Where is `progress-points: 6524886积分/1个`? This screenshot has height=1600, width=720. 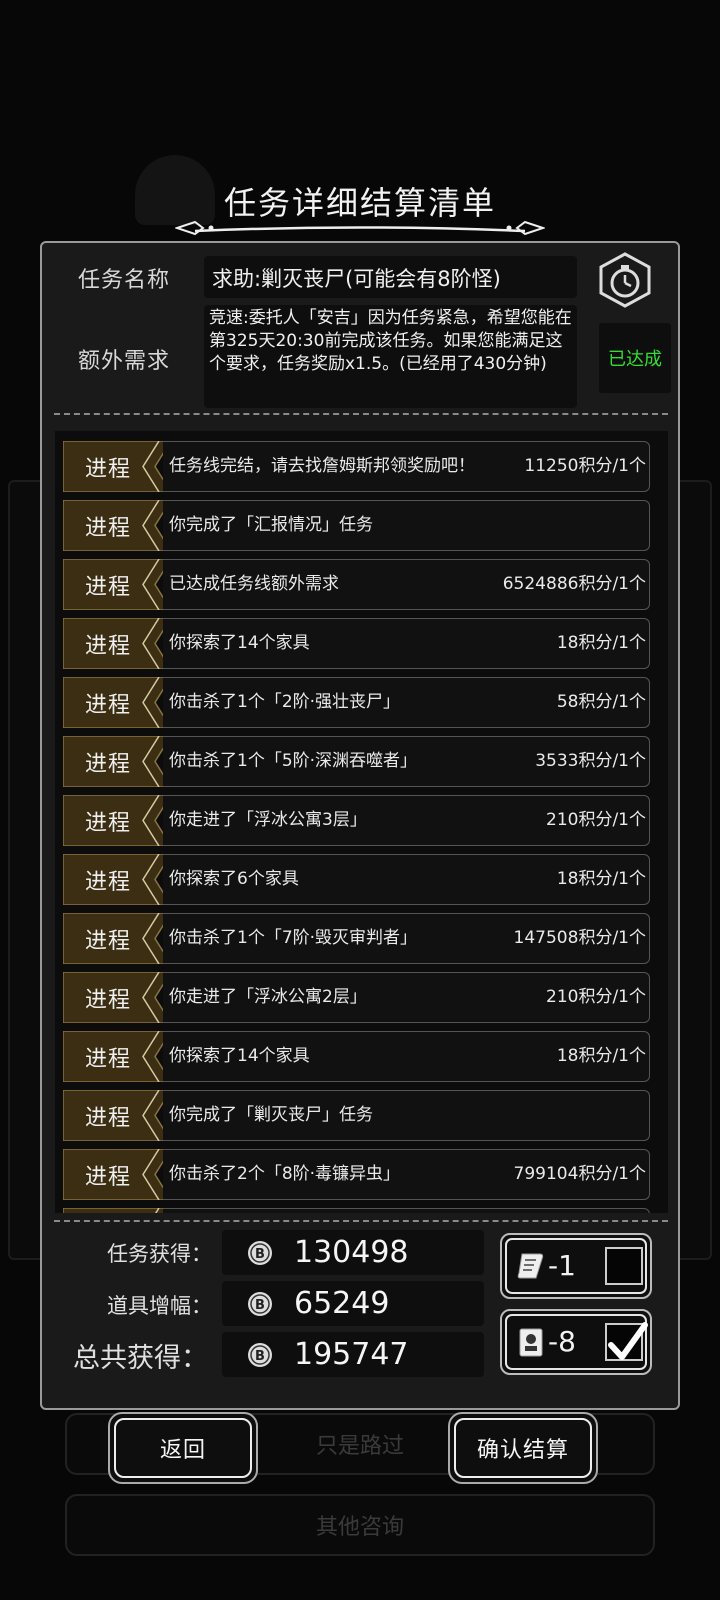 progress-points: 6524886积分/1个 is located at coordinates (574, 584).